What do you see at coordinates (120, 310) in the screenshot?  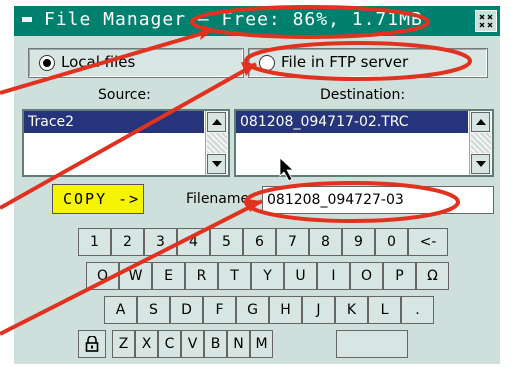 I see `key-a: A` at bounding box center [120, 310].